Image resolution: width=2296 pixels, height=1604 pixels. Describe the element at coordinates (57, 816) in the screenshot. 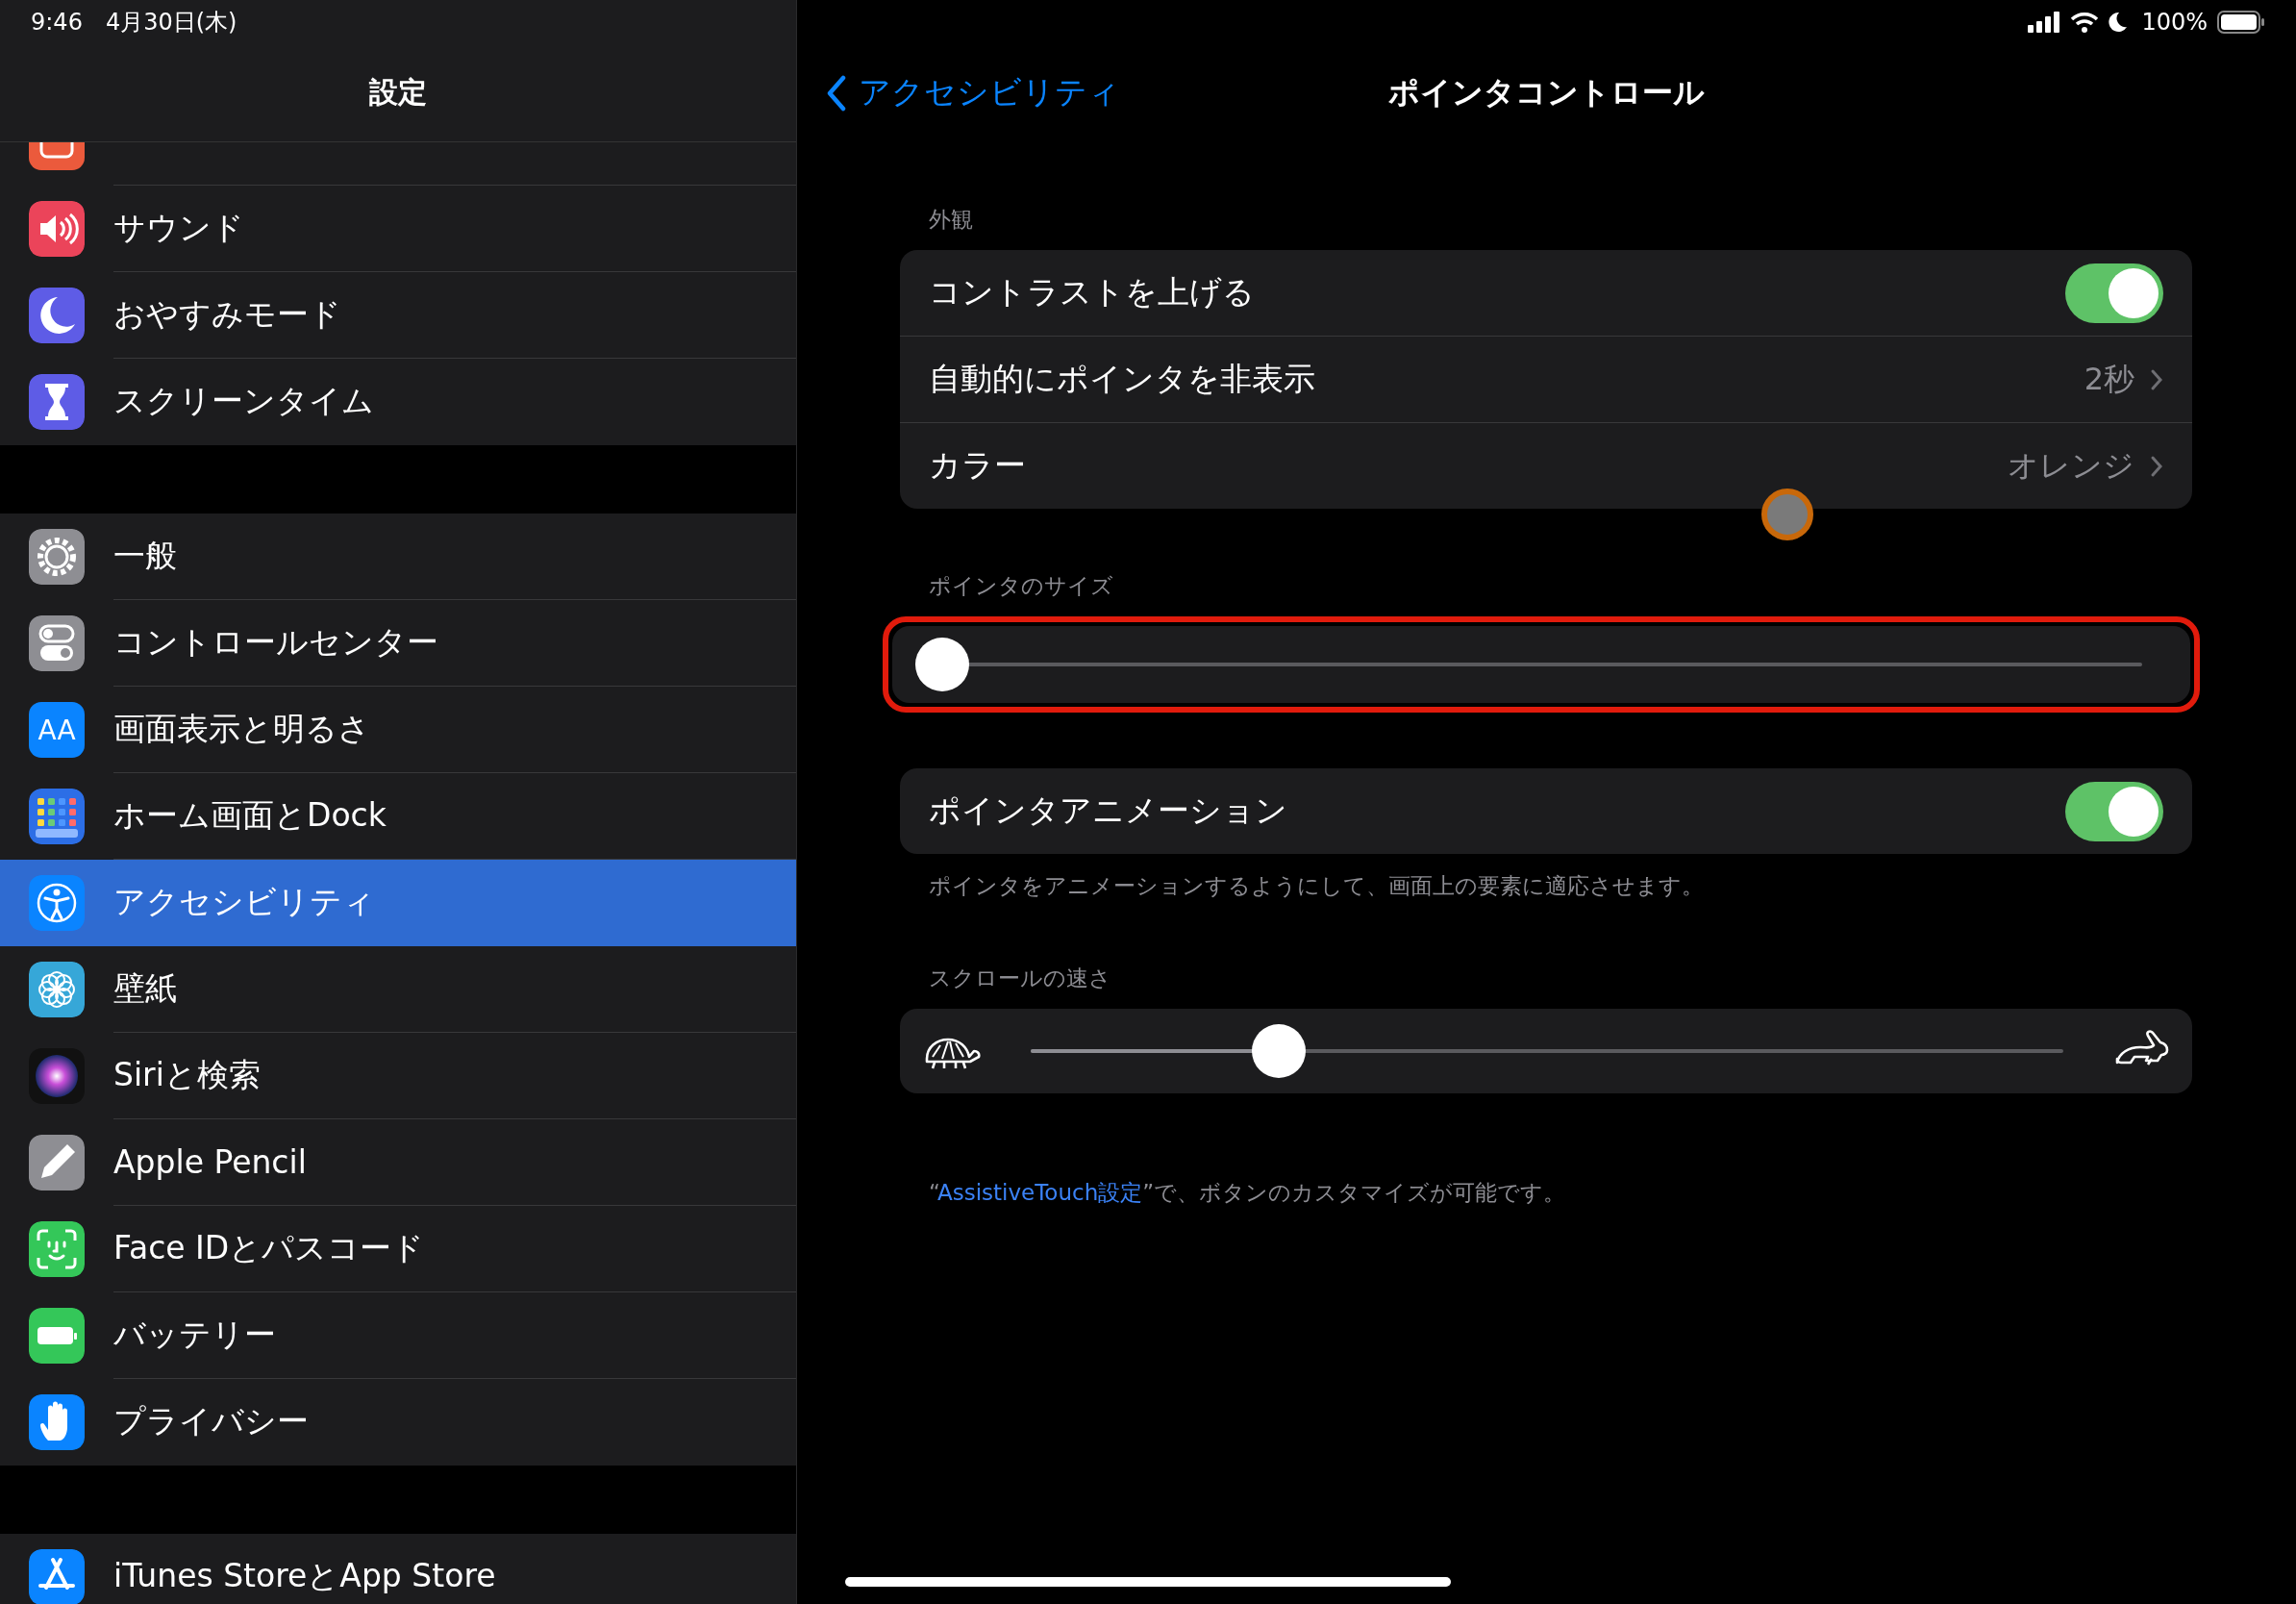

I see `grid-icon` at that location.